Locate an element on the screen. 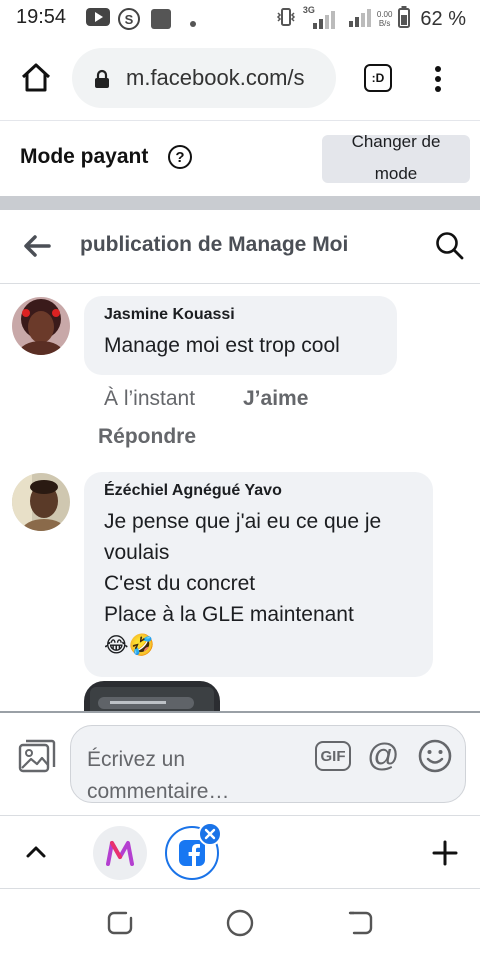 This screenshot has width=480, height=960. gif-button: GIF is located at coordinates (333, 756).